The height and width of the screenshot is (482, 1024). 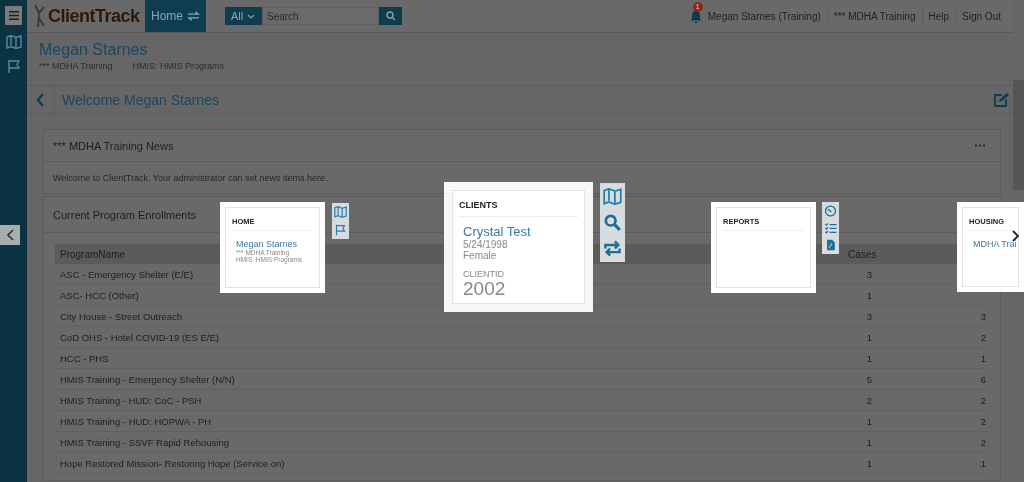 I want to click on record-link: Crystal Test, so click(x=518, y=231).